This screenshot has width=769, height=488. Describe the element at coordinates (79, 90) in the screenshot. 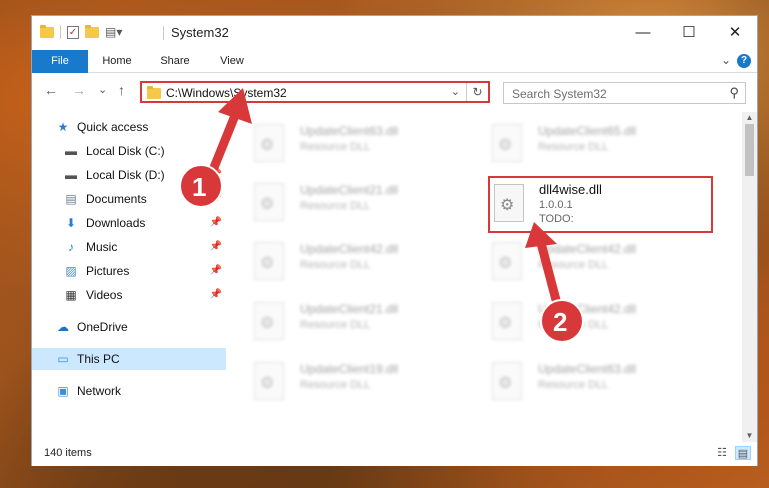

I see `forward-button: →` at that location.